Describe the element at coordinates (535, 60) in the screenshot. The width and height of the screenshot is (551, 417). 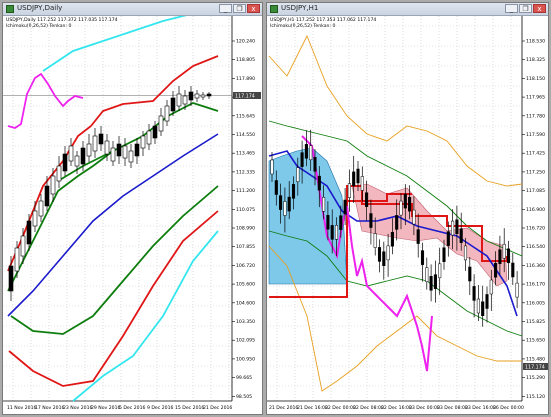
I see `price-tick-label: 118.325` at that location.